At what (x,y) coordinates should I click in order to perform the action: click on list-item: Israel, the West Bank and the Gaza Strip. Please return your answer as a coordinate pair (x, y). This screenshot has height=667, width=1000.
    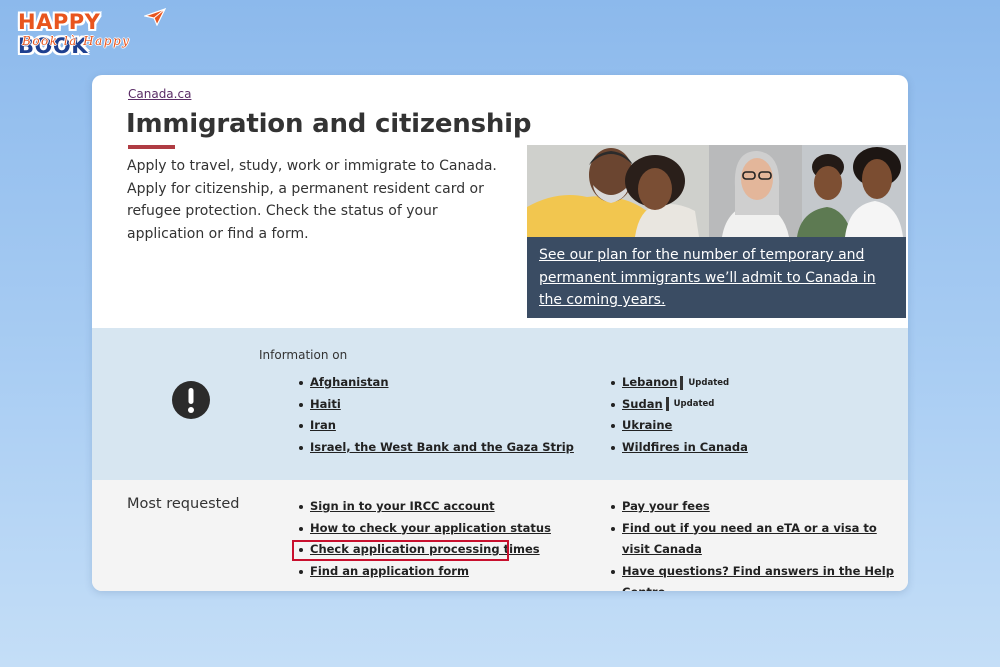
    Looking at the image, I should click on (436, 448).